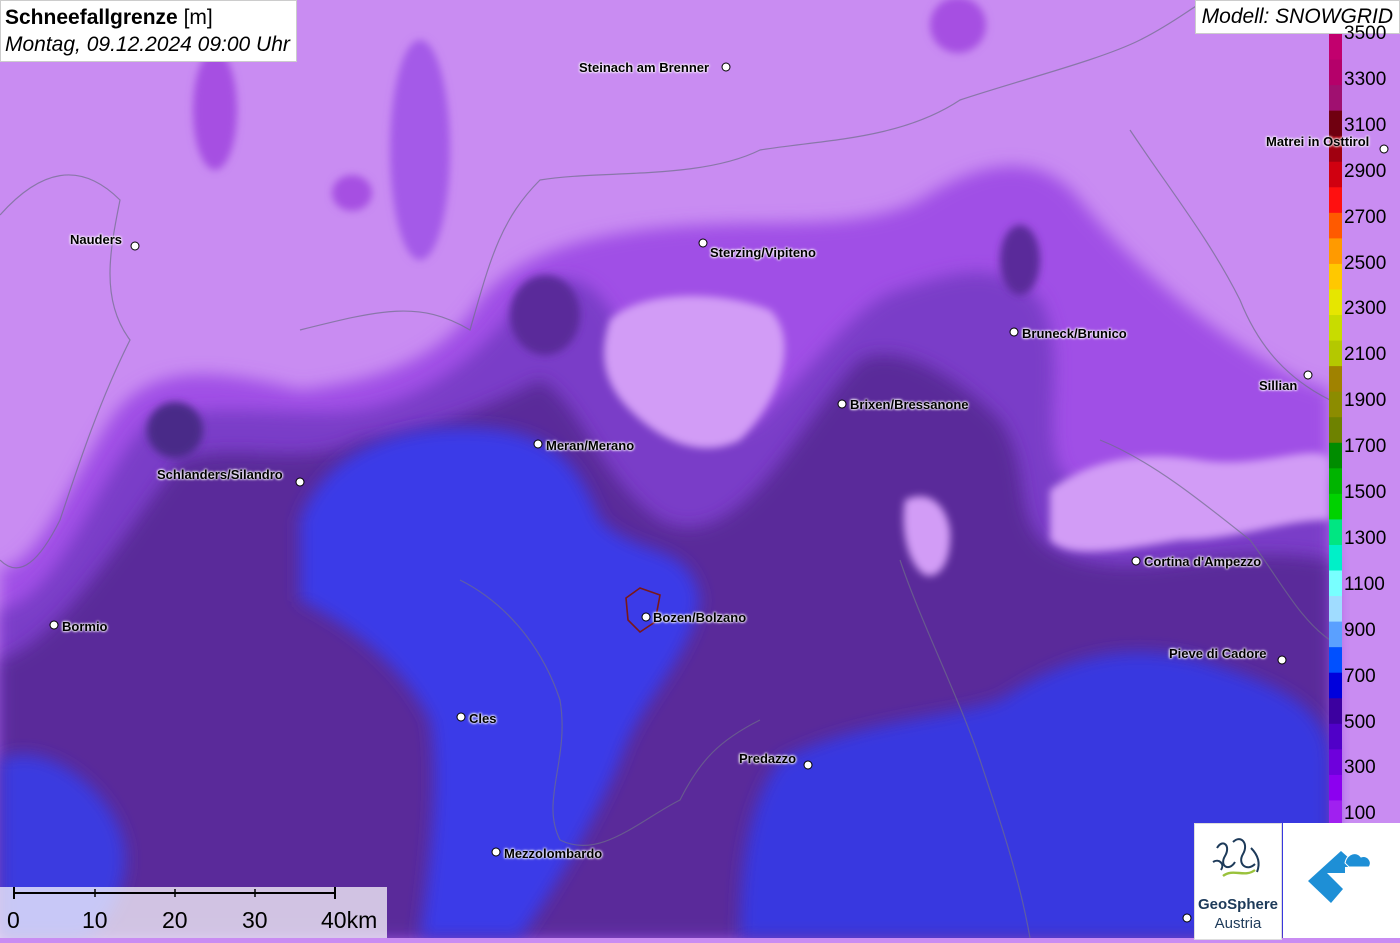 This screenshot has width=1400, height=943. Describe the element at coordinates (193, 912) in the screenshot. I see `scale-bar: 0 10 20 30 40km` at that location.